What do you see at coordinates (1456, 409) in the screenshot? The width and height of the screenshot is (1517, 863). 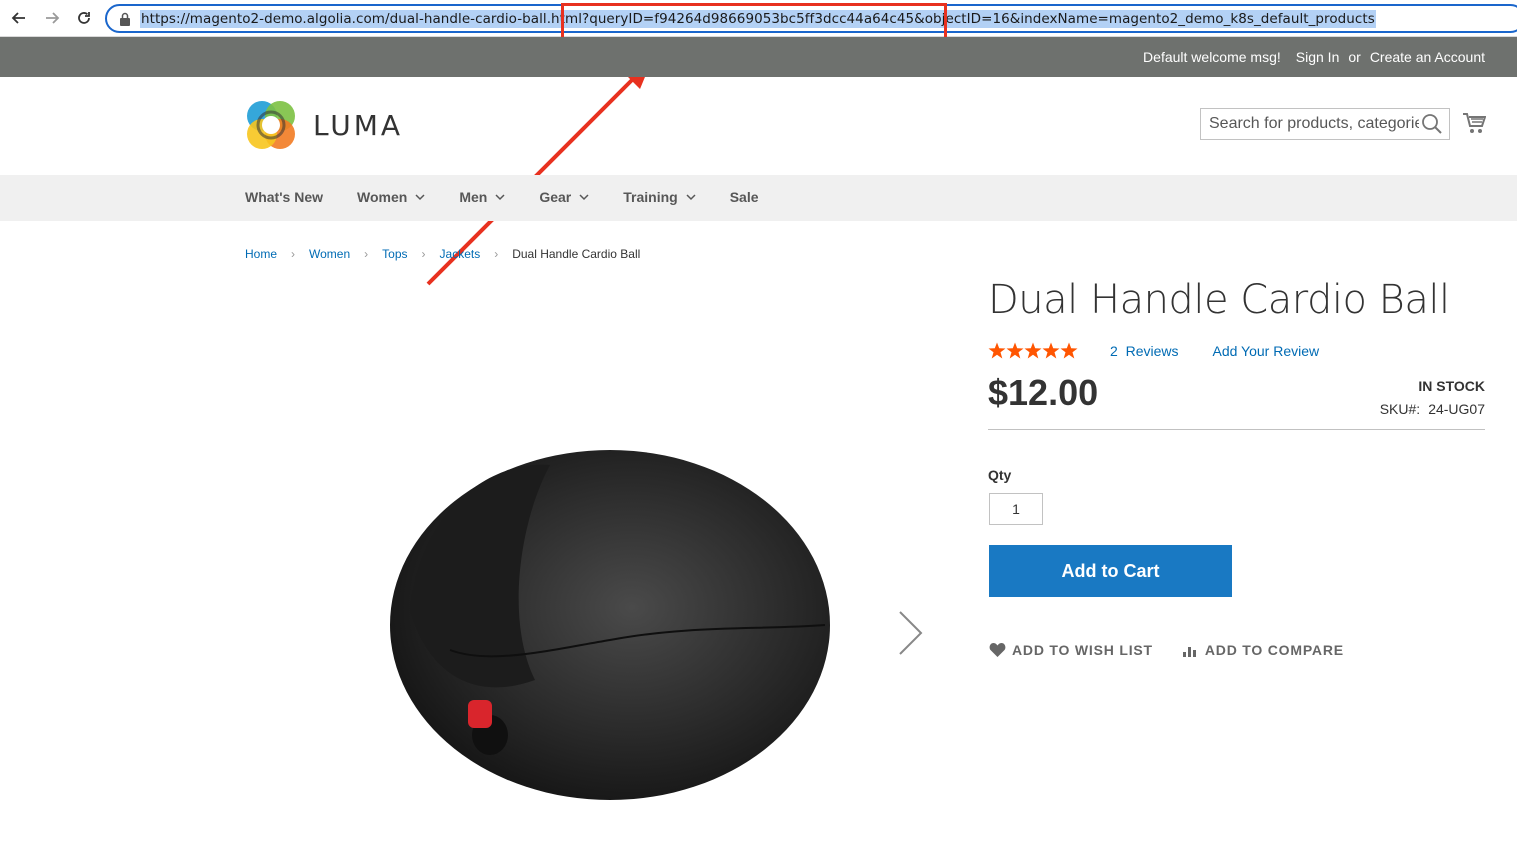 I see `sku-value: 24-UG07` at bounding box center [1456, 409].